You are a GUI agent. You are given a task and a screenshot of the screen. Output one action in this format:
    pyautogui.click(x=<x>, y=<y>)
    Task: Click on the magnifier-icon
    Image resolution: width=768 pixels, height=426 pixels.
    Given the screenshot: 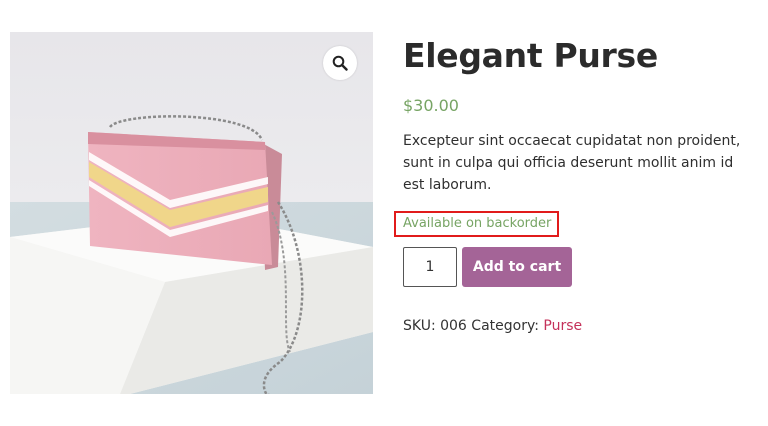 What is the action you would take?
    pyautogui.click(x=340, y=63)
    